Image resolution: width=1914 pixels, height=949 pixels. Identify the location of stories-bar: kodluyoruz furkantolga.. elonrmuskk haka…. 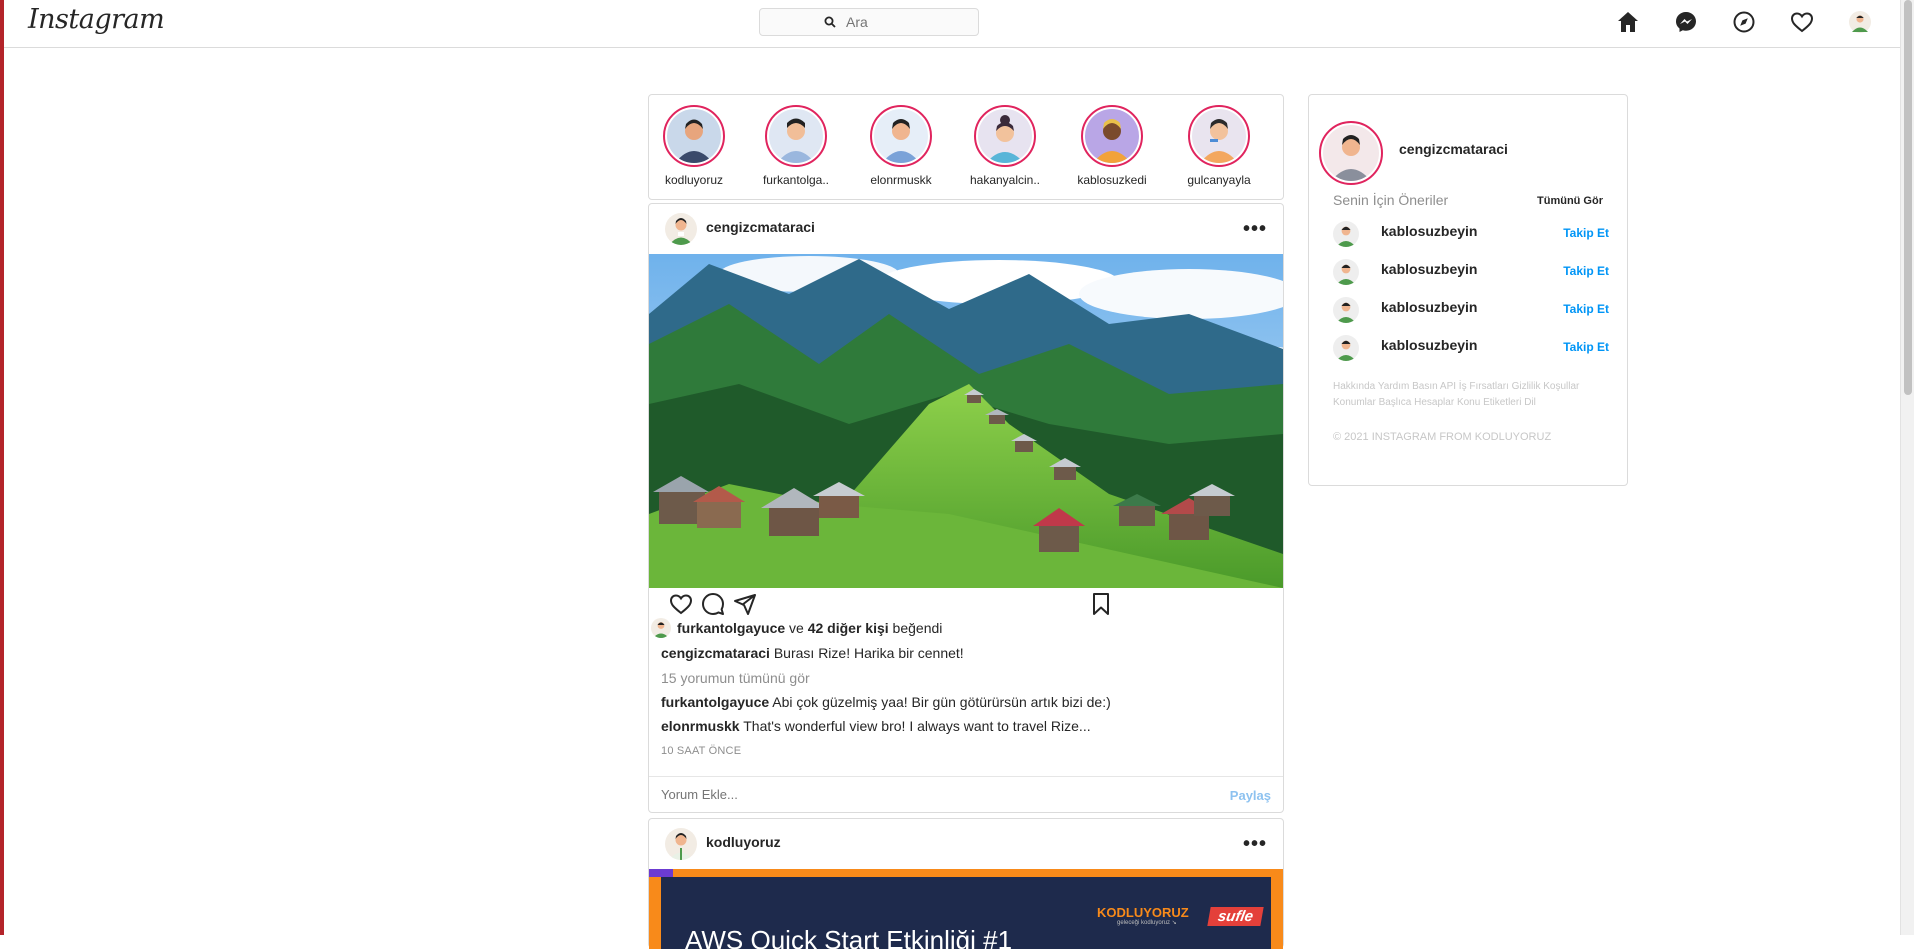
(966, 147).